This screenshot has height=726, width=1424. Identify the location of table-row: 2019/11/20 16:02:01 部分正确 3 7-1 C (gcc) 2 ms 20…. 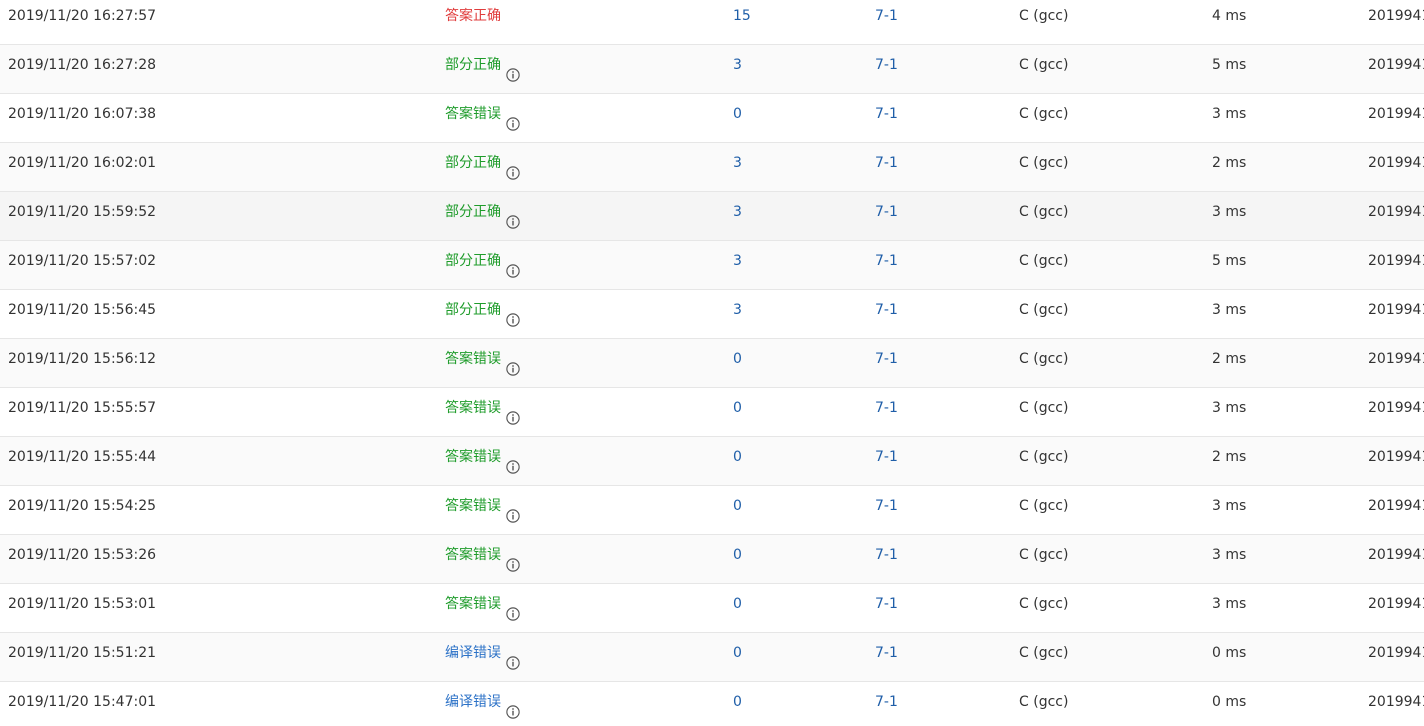
(712, 167).